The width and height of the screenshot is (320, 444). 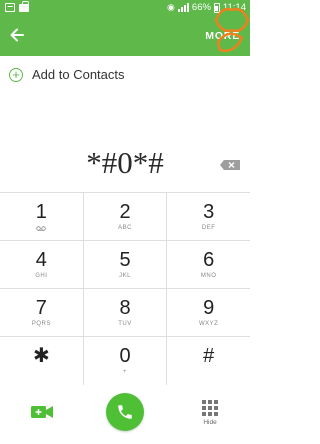 What do you see at coordinates (222, 36) in the screenshot?
I see `more-button: MORE` at bounding box center [222, 36].